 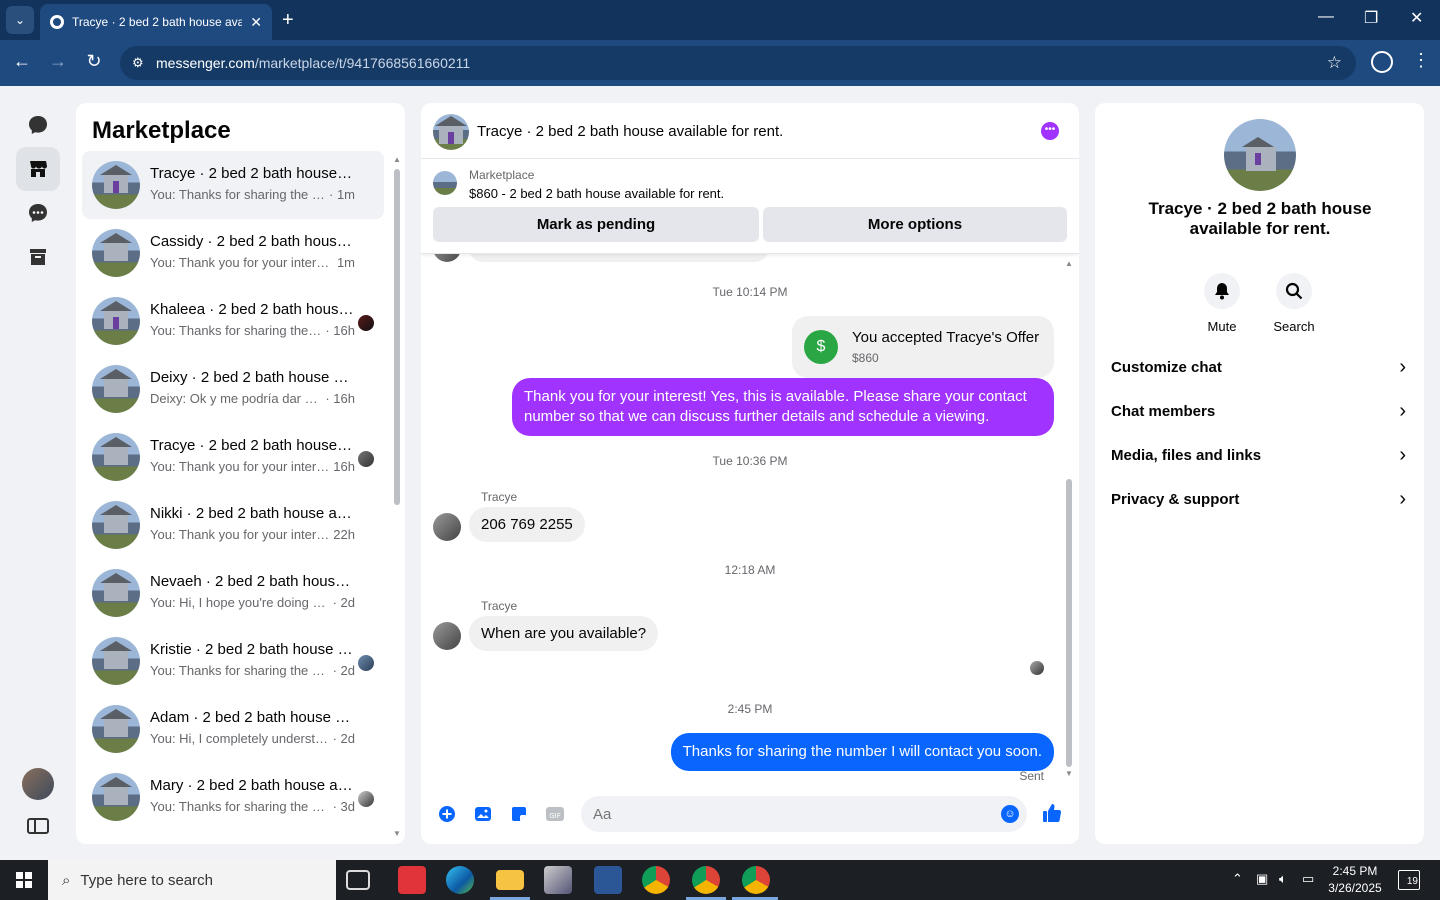 I want to click on notification-center-icon: 19, so click(x=1409, y=880).